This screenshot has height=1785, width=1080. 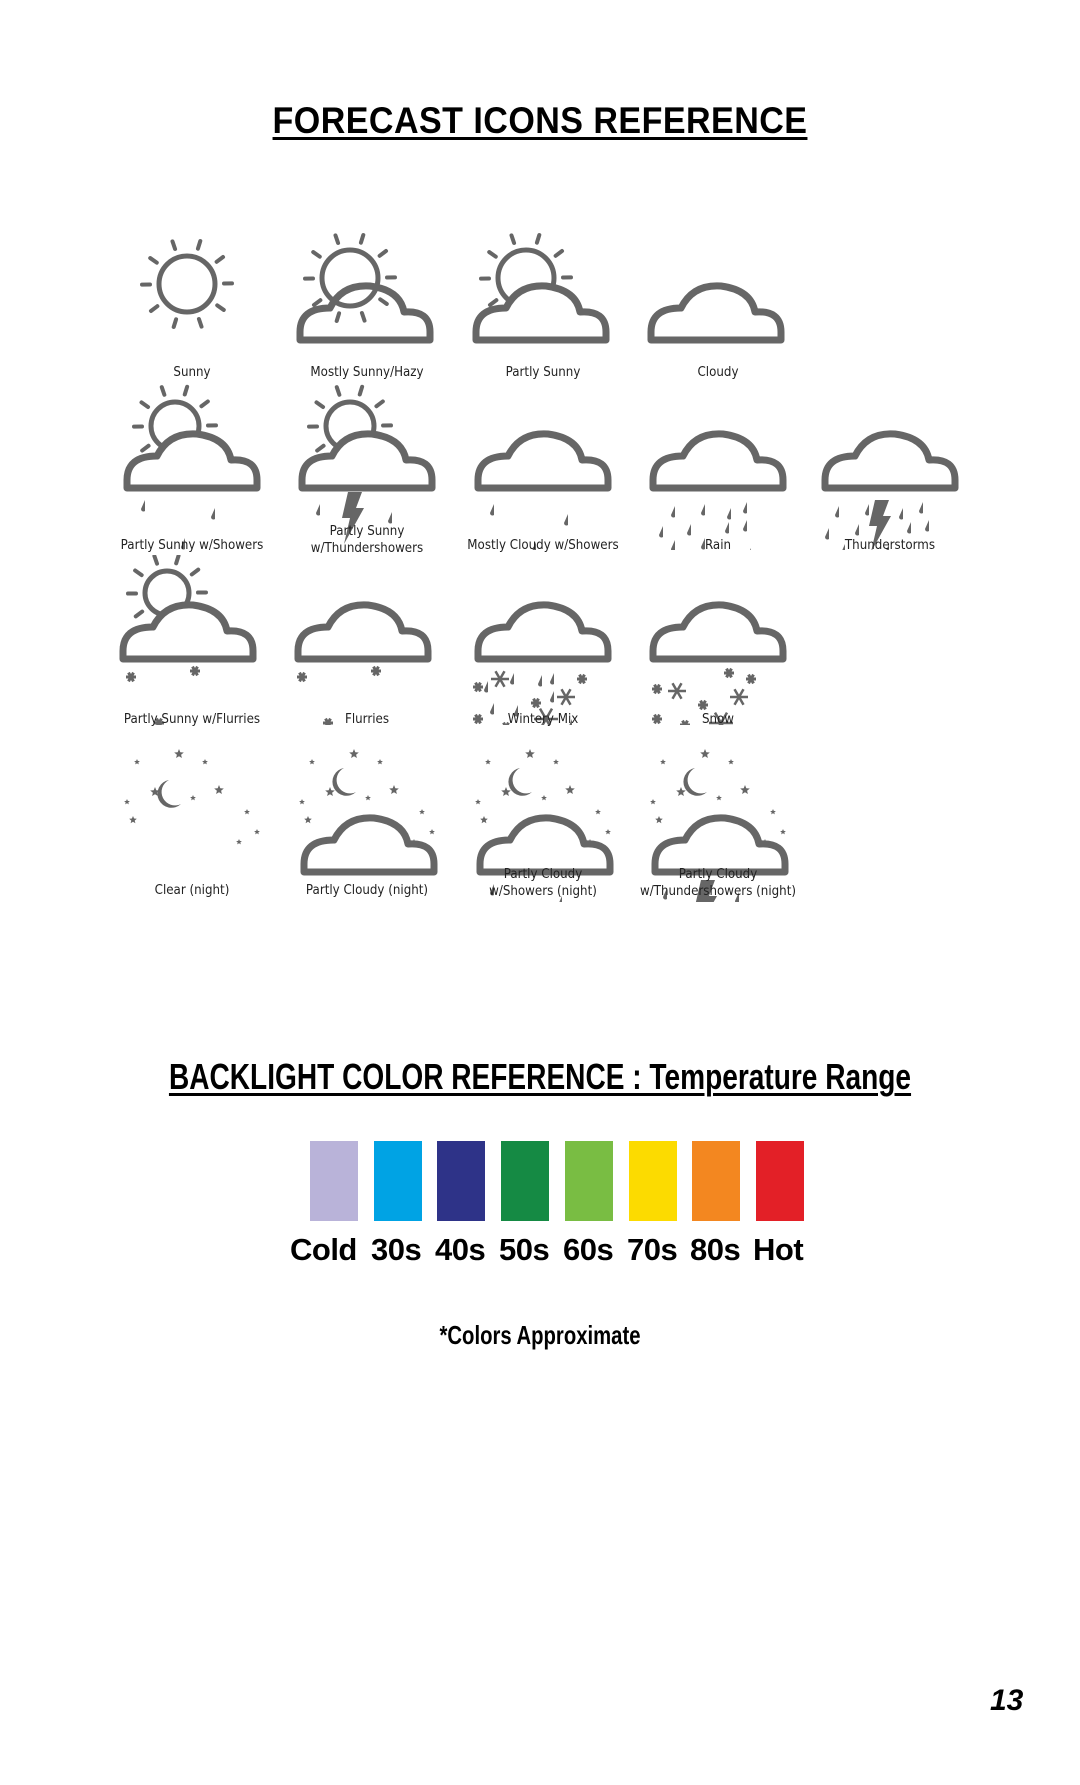 I want to click on partly-sunny-icon, so click(x=543, y=299).